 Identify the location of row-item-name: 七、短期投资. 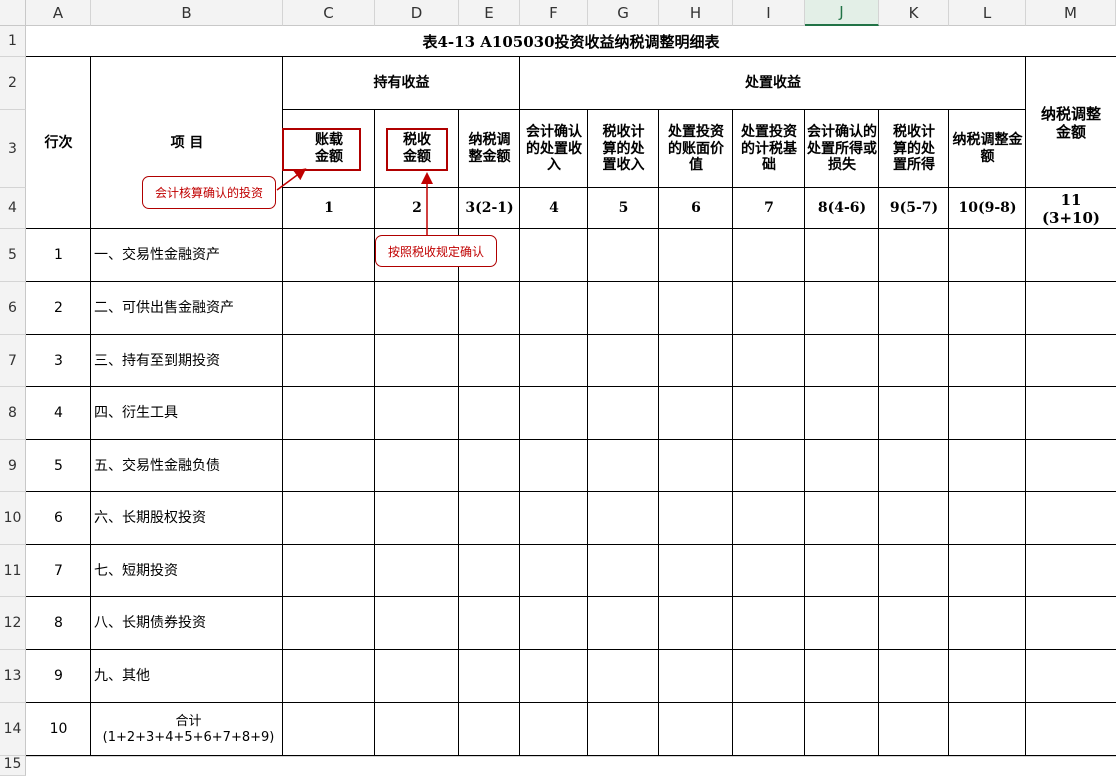
(136, 570).